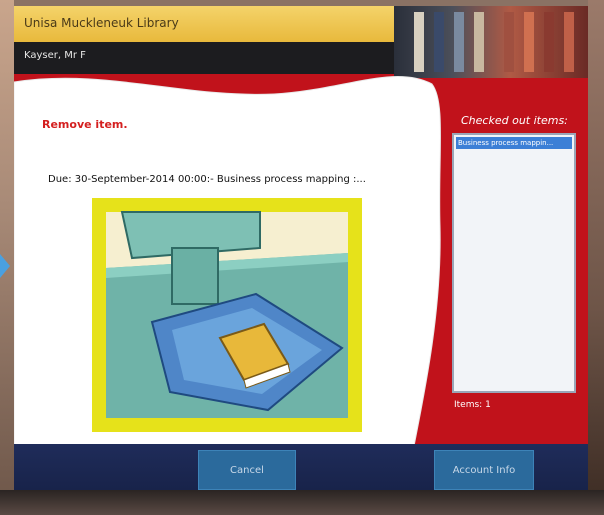  Describe the element at coordinates (85, 124) in the screenshot. I see `instruction-text: Remove item.` at that location.